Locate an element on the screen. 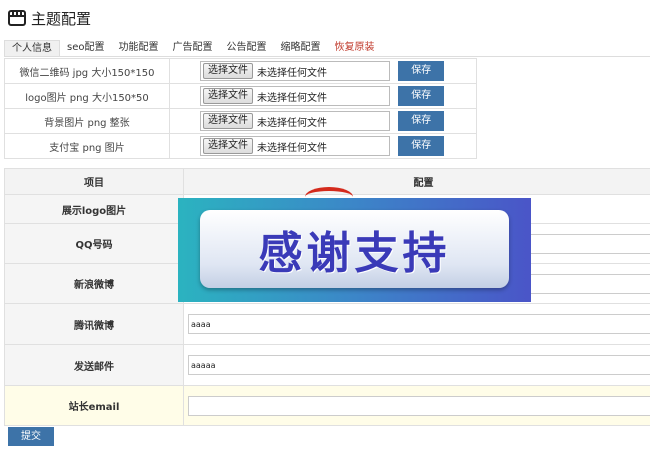 This screenshot has height=464, width=650. config-label: 发送邮件 is located at coordinates (94, 365).